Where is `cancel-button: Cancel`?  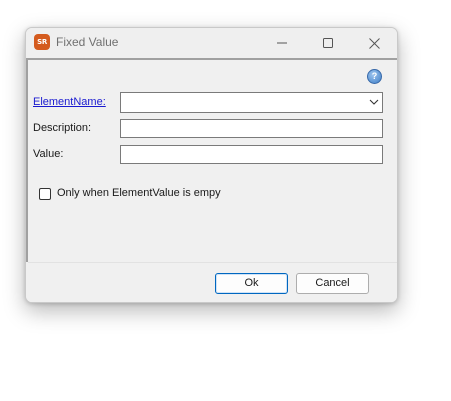
cancel-button: Cancel is located at coordinates (332, 283).